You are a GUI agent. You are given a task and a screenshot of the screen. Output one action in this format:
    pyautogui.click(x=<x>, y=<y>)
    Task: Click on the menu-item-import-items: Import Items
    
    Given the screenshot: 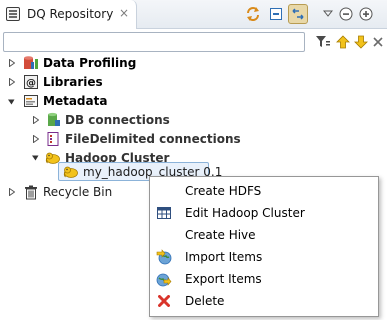 What is the action you would take?
    pyautogui.click(x=264, y=257)
    